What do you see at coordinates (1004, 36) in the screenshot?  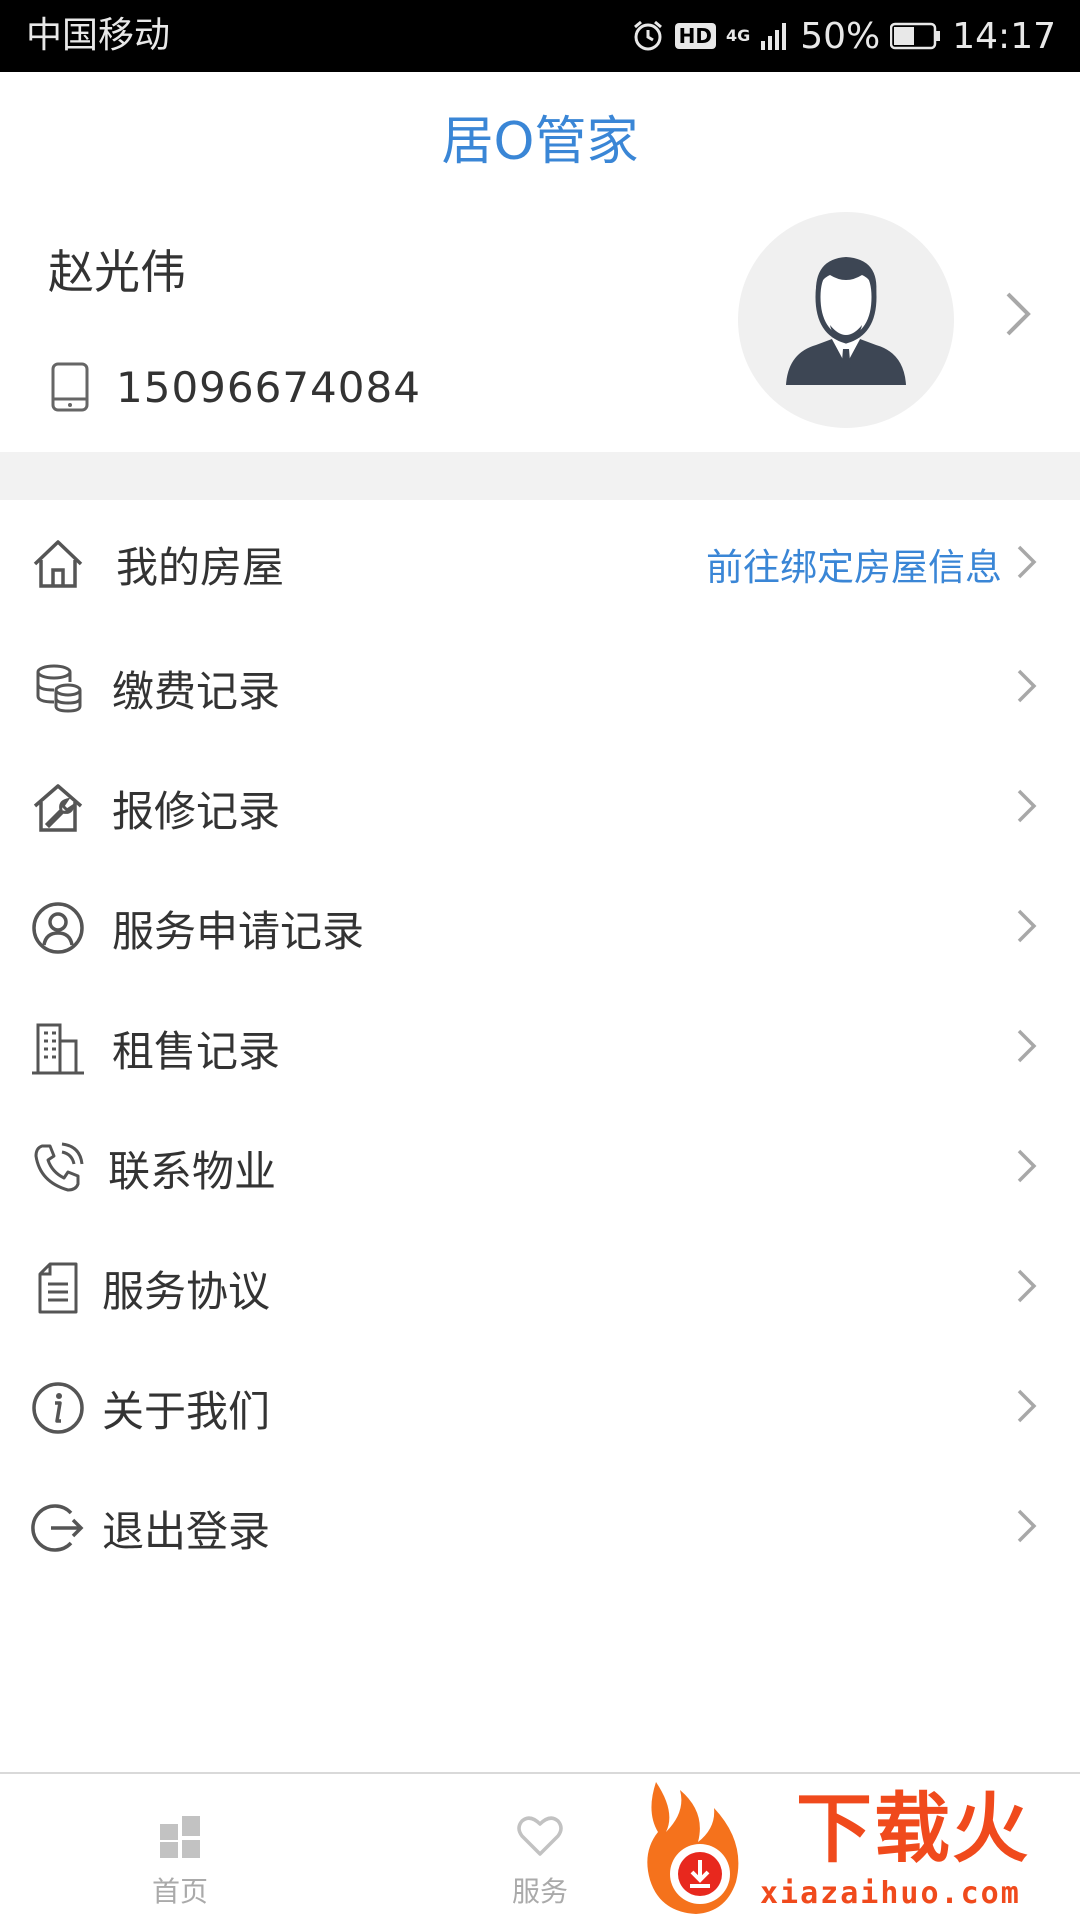 I see `clock: 14:17` at bounding box center [1004, 36].